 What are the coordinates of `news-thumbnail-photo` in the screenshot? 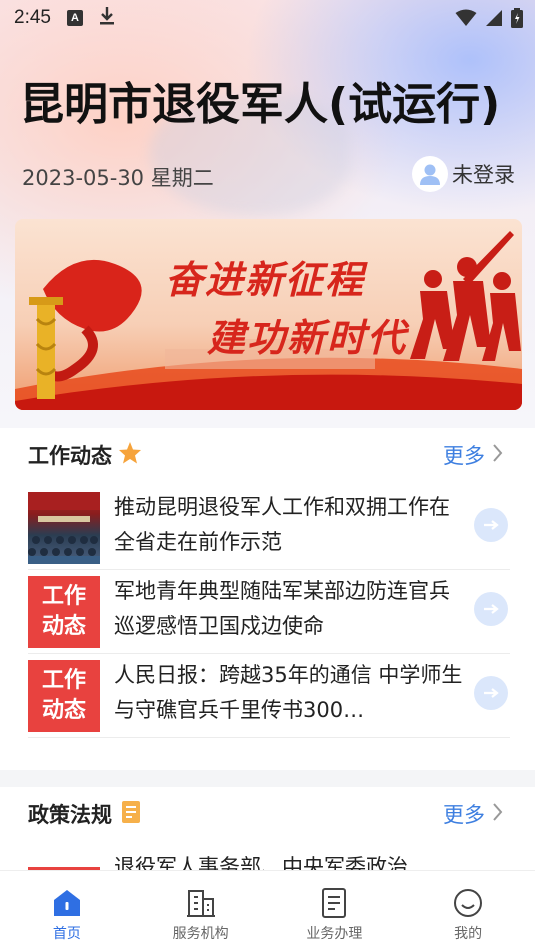 It's located at (64, 528).